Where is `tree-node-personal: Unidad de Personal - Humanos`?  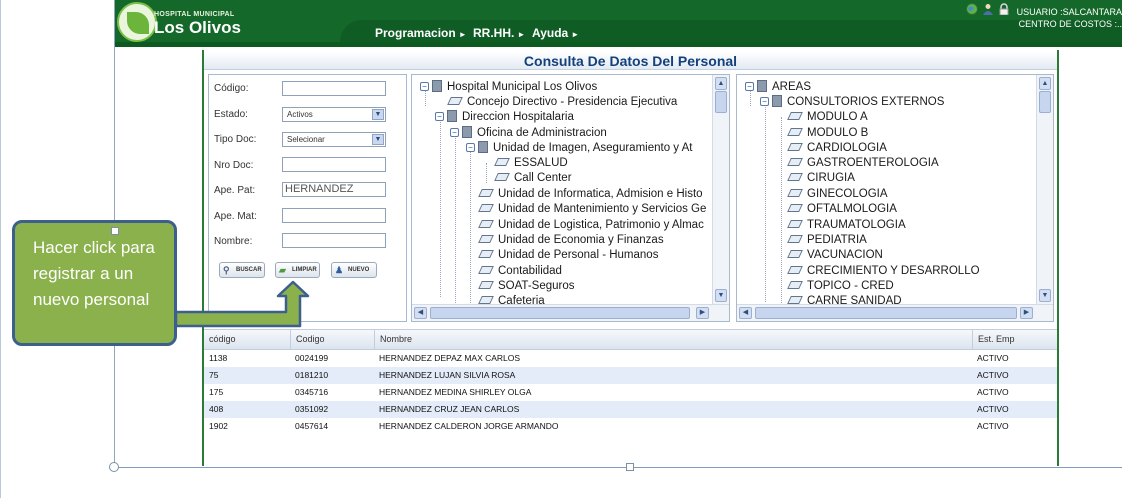
tree-node-personal: Unidad de Personal - Humanos is located at coordinates (568, 255).